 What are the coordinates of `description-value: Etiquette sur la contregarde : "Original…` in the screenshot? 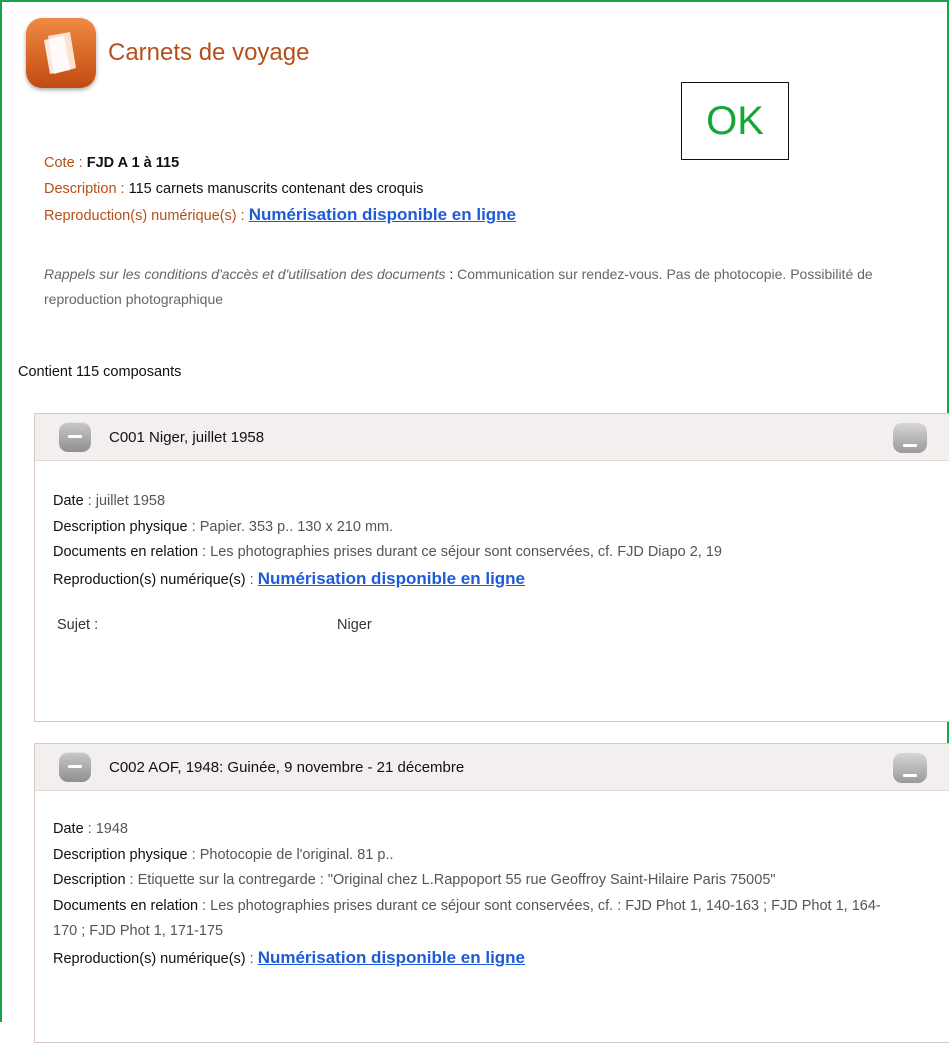 It's located at (456, 880).